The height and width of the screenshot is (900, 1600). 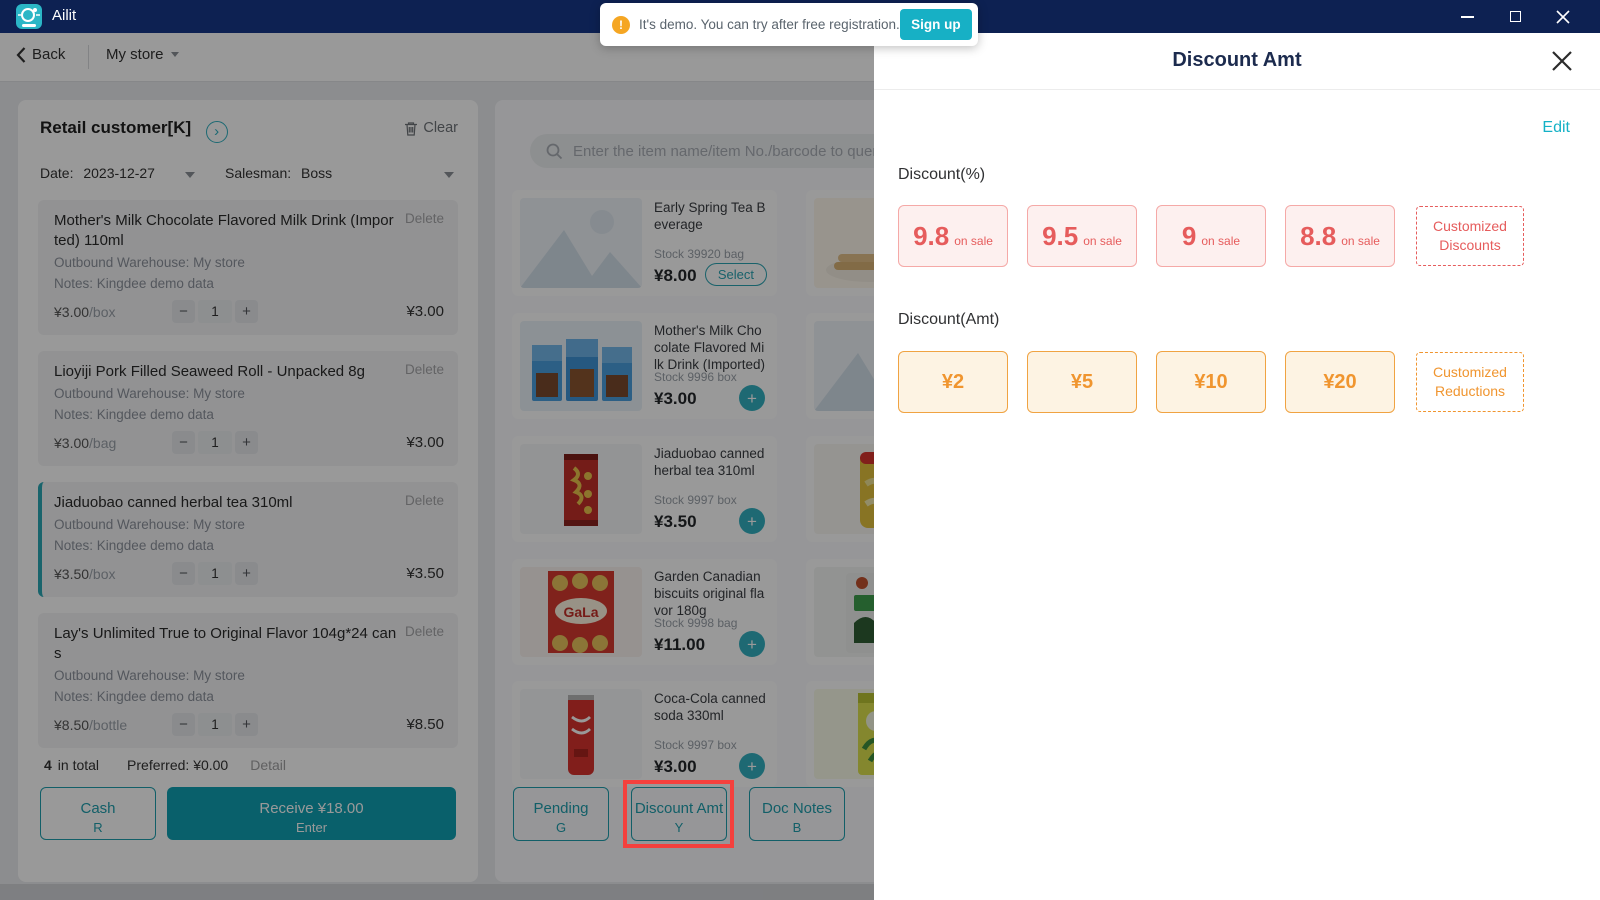 I want to click on drawer-header: Discount Amt, so click(x=1237, y=61).